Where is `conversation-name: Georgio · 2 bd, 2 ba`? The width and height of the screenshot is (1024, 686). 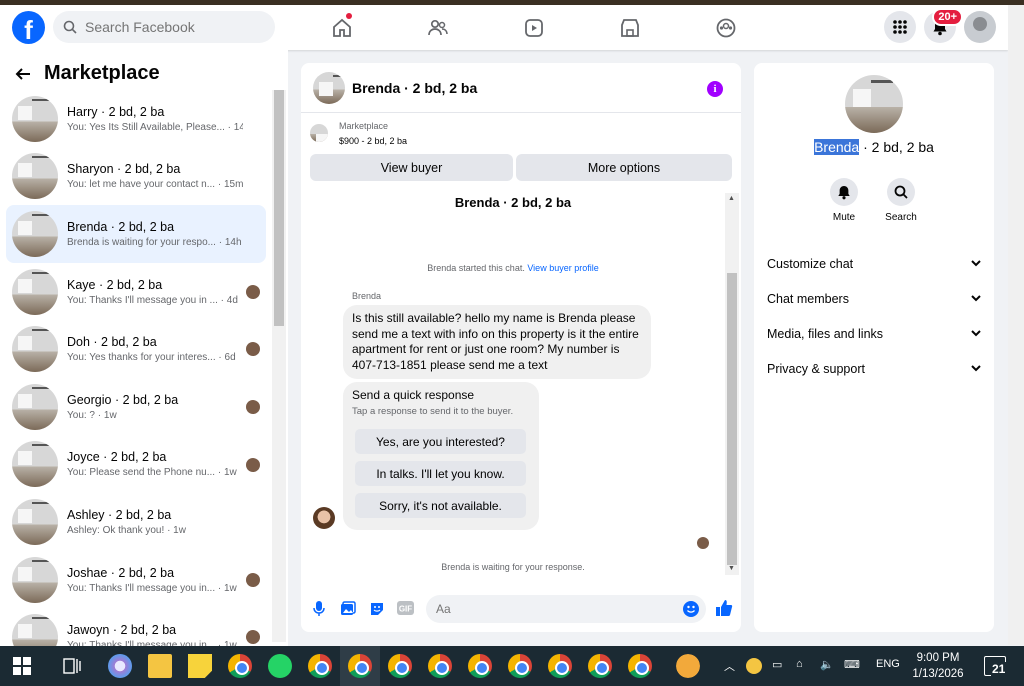
conversation-name: Georgio · 2 bd, 2 ba is located at coordinates (123, 399).